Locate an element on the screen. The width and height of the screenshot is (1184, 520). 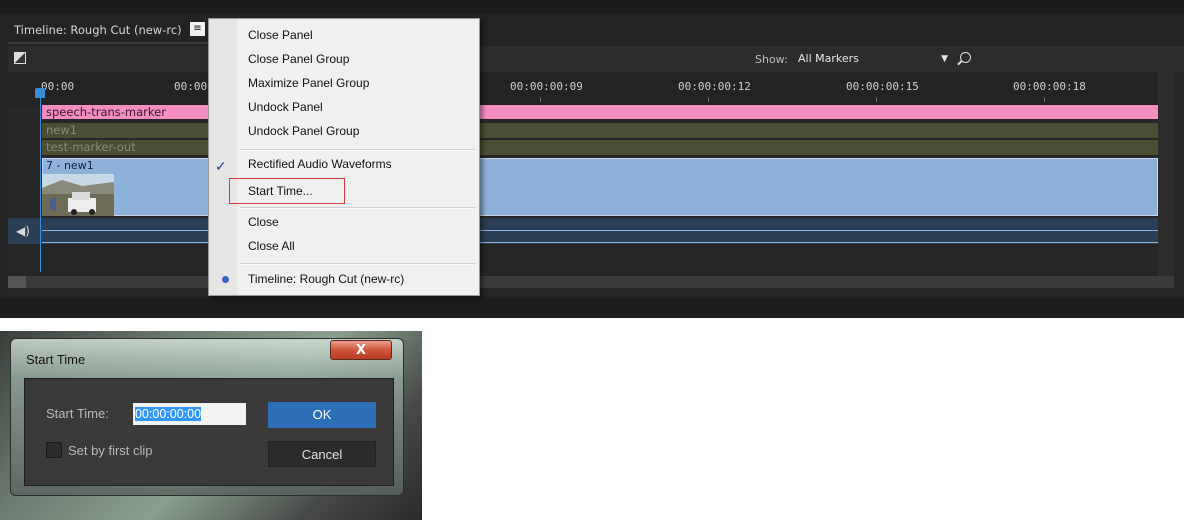
menu-item-close: Close is located at coordinates (263, 222).